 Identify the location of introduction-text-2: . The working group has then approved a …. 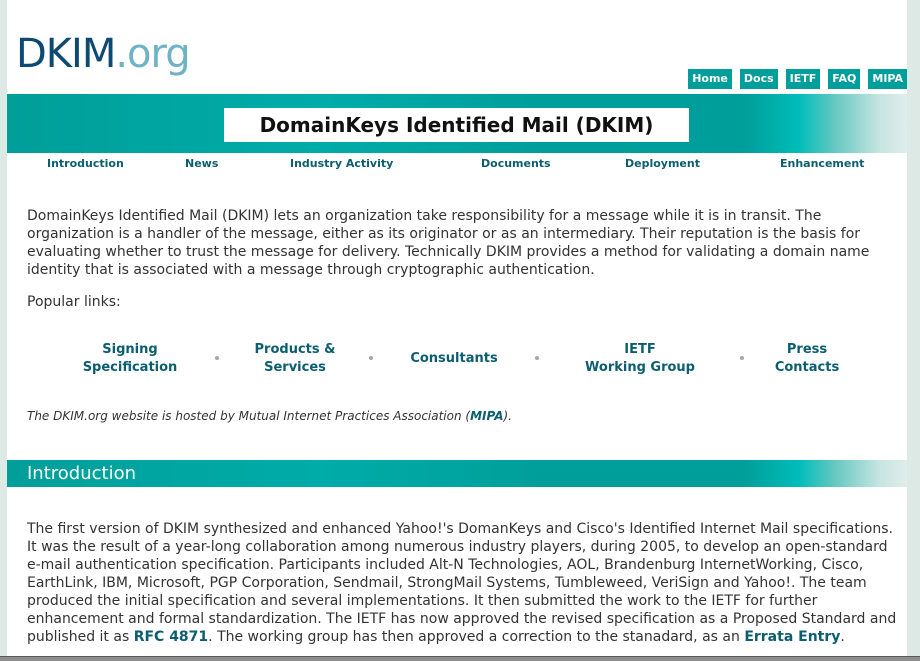
(476, 637).